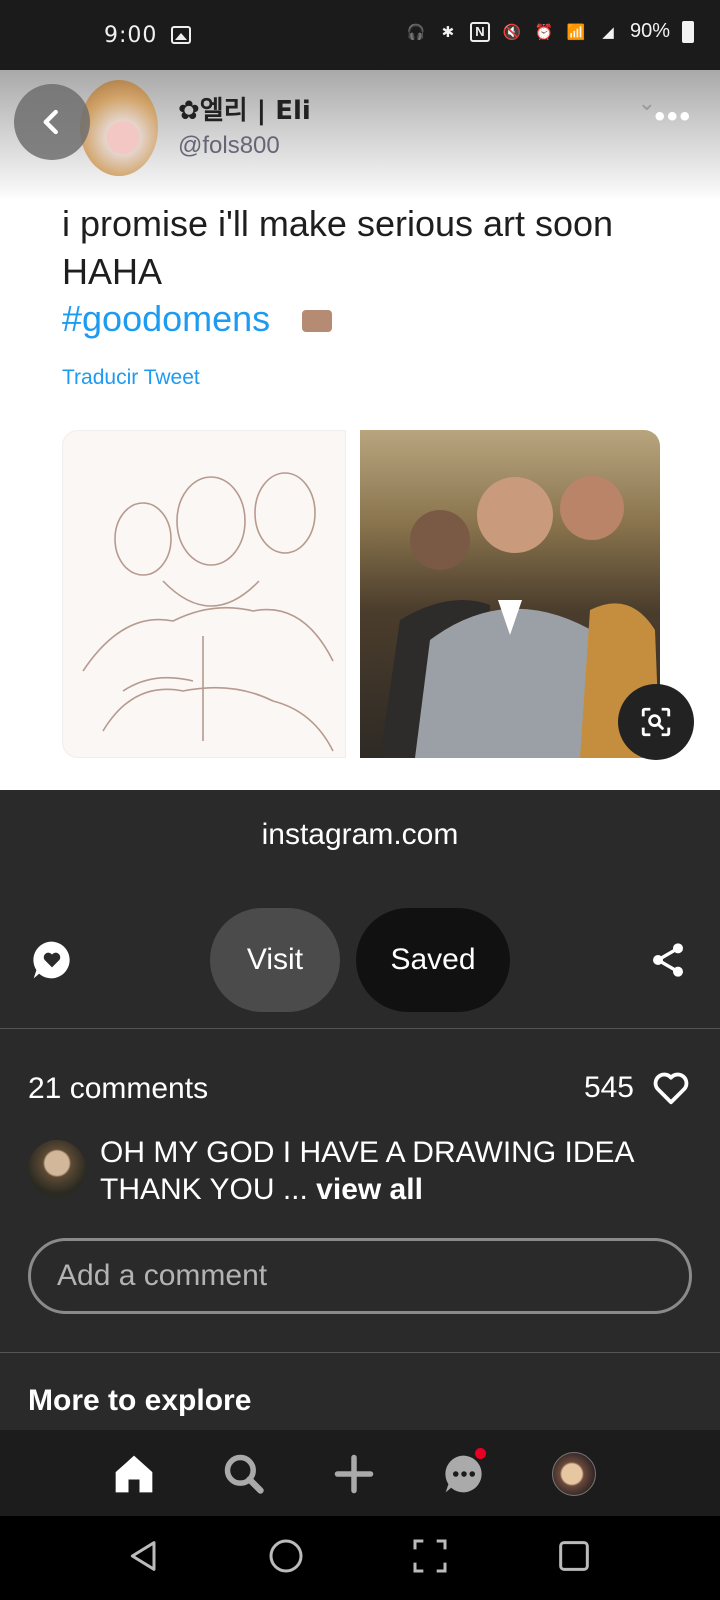 Image resolution: width=720 pixels, height=1600 pixels. Describe the element at coordinates (688, 31) in the screenshot. I see `battery-icon` at that location.